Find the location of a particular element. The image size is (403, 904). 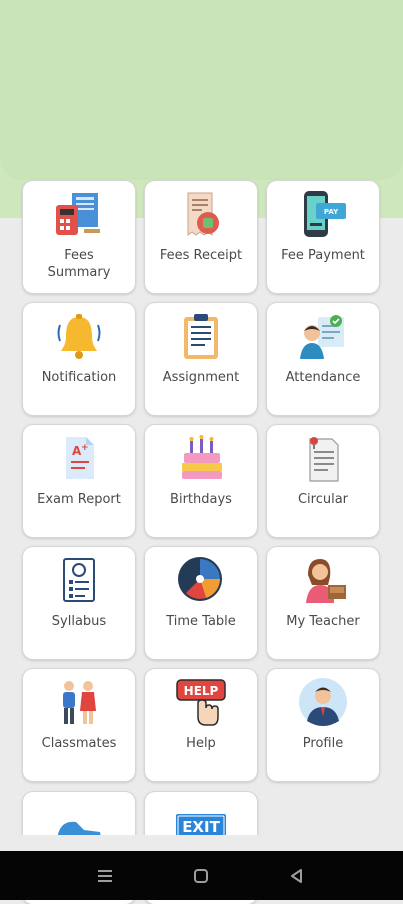

tile-fees-receipt: Fees Receipt is located at coordinates (201, 237).